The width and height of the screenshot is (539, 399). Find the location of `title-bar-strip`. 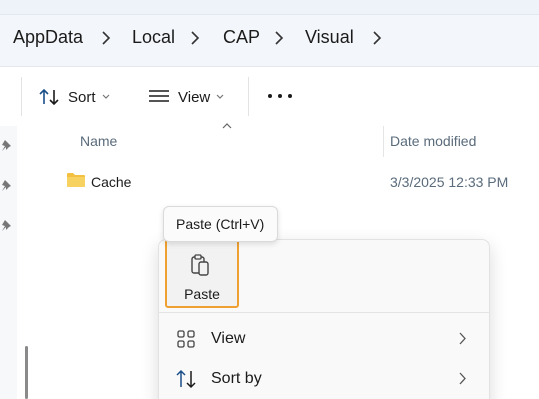

title-bar-strip is located at coordinates (269, 7).